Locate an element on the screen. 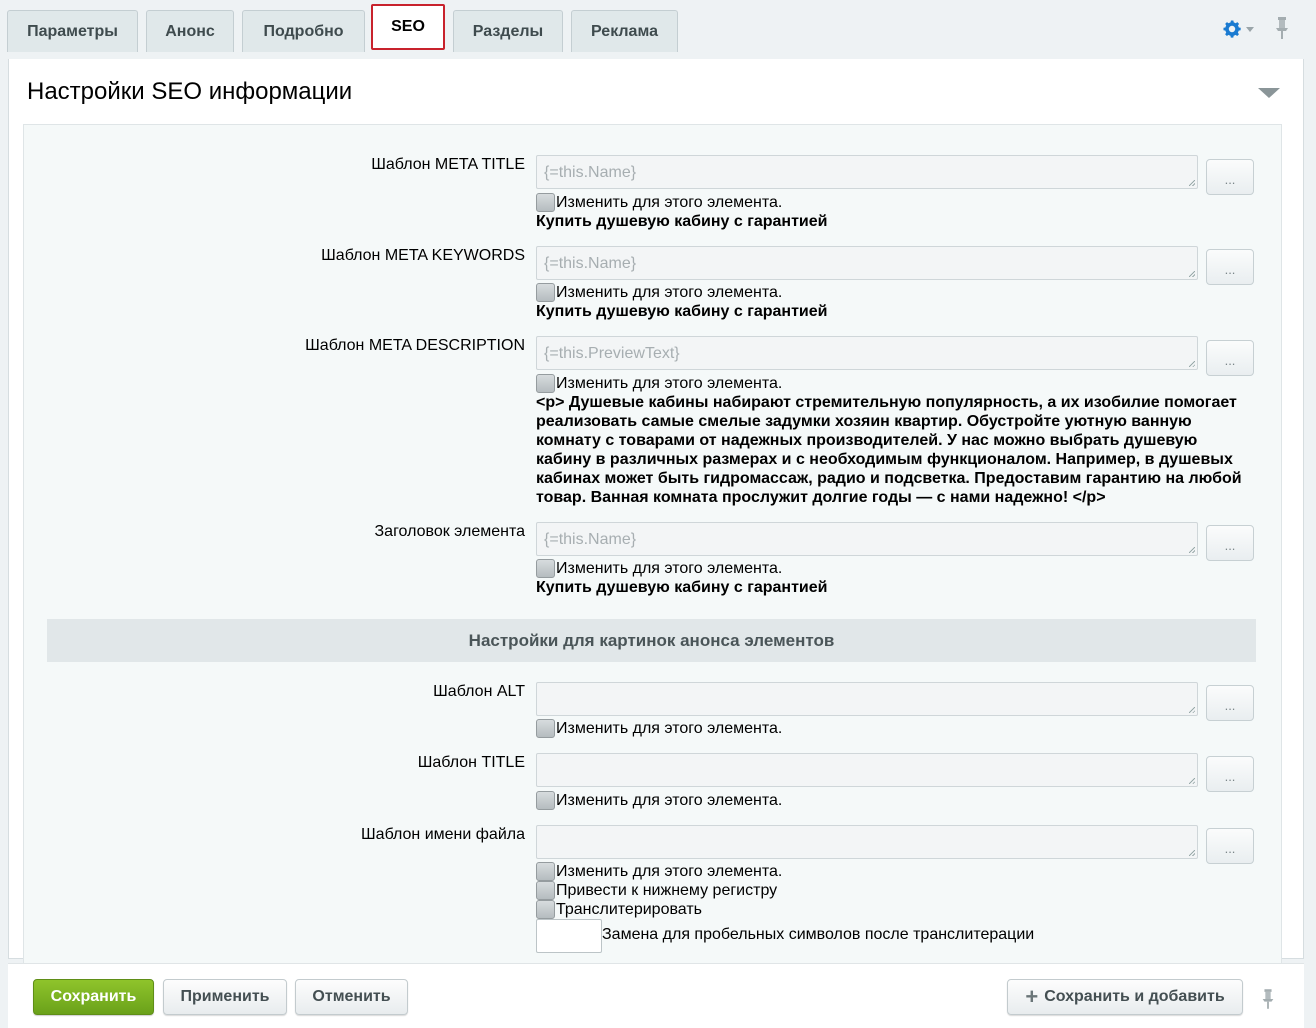  meta-keywords-input: {=this.Name} is located at coordinates (867, 263).